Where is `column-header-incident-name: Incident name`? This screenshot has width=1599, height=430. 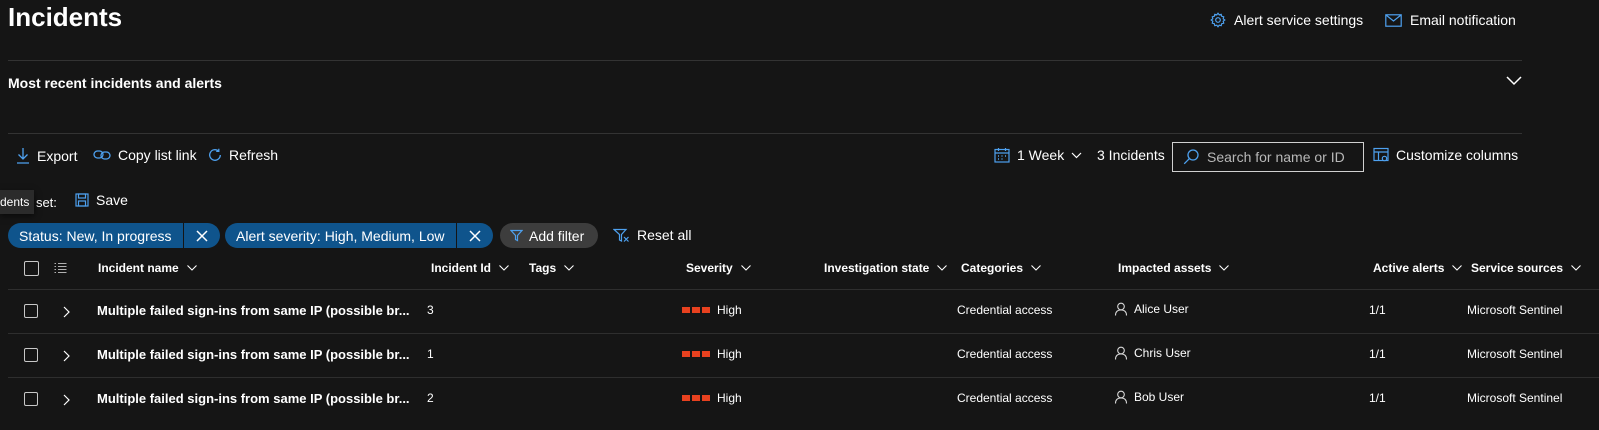
column-header-incident-name: Incident name is located at coordinates (147, 268).